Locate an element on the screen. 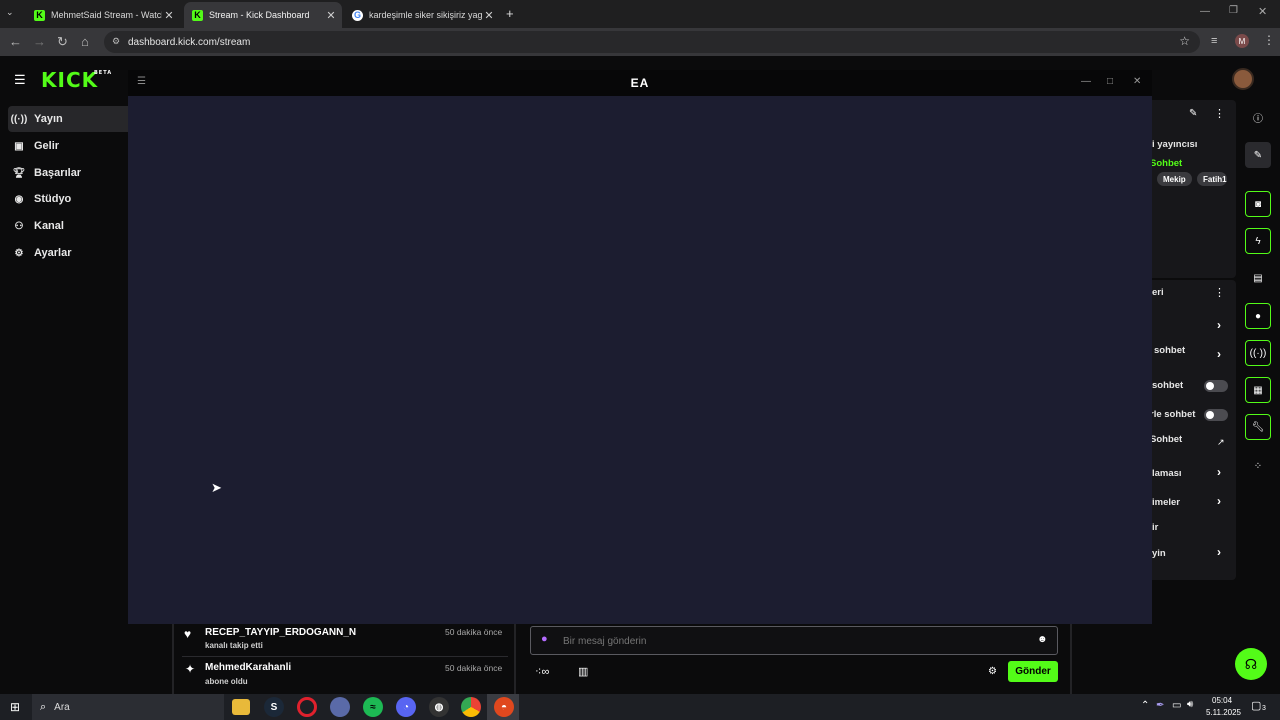  wrench-icon: 🔧︎ is located at coordinates (1258, 427).